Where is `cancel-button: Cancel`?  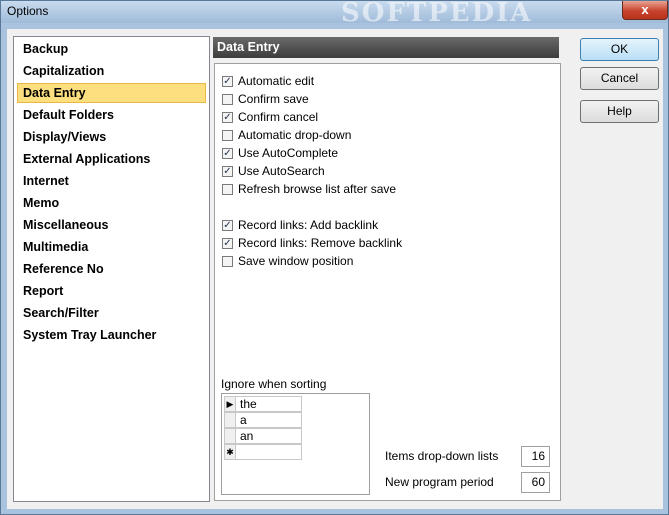
cancel-button: Cancel is located at coordinates (619, 78).